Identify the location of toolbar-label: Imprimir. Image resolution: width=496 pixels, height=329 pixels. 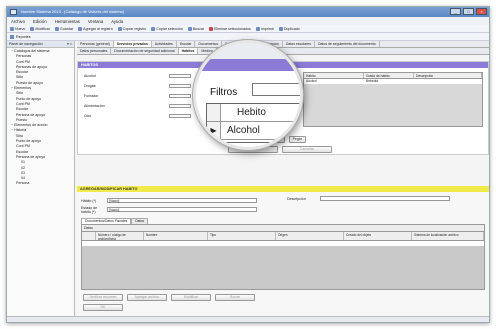
(267, 28).